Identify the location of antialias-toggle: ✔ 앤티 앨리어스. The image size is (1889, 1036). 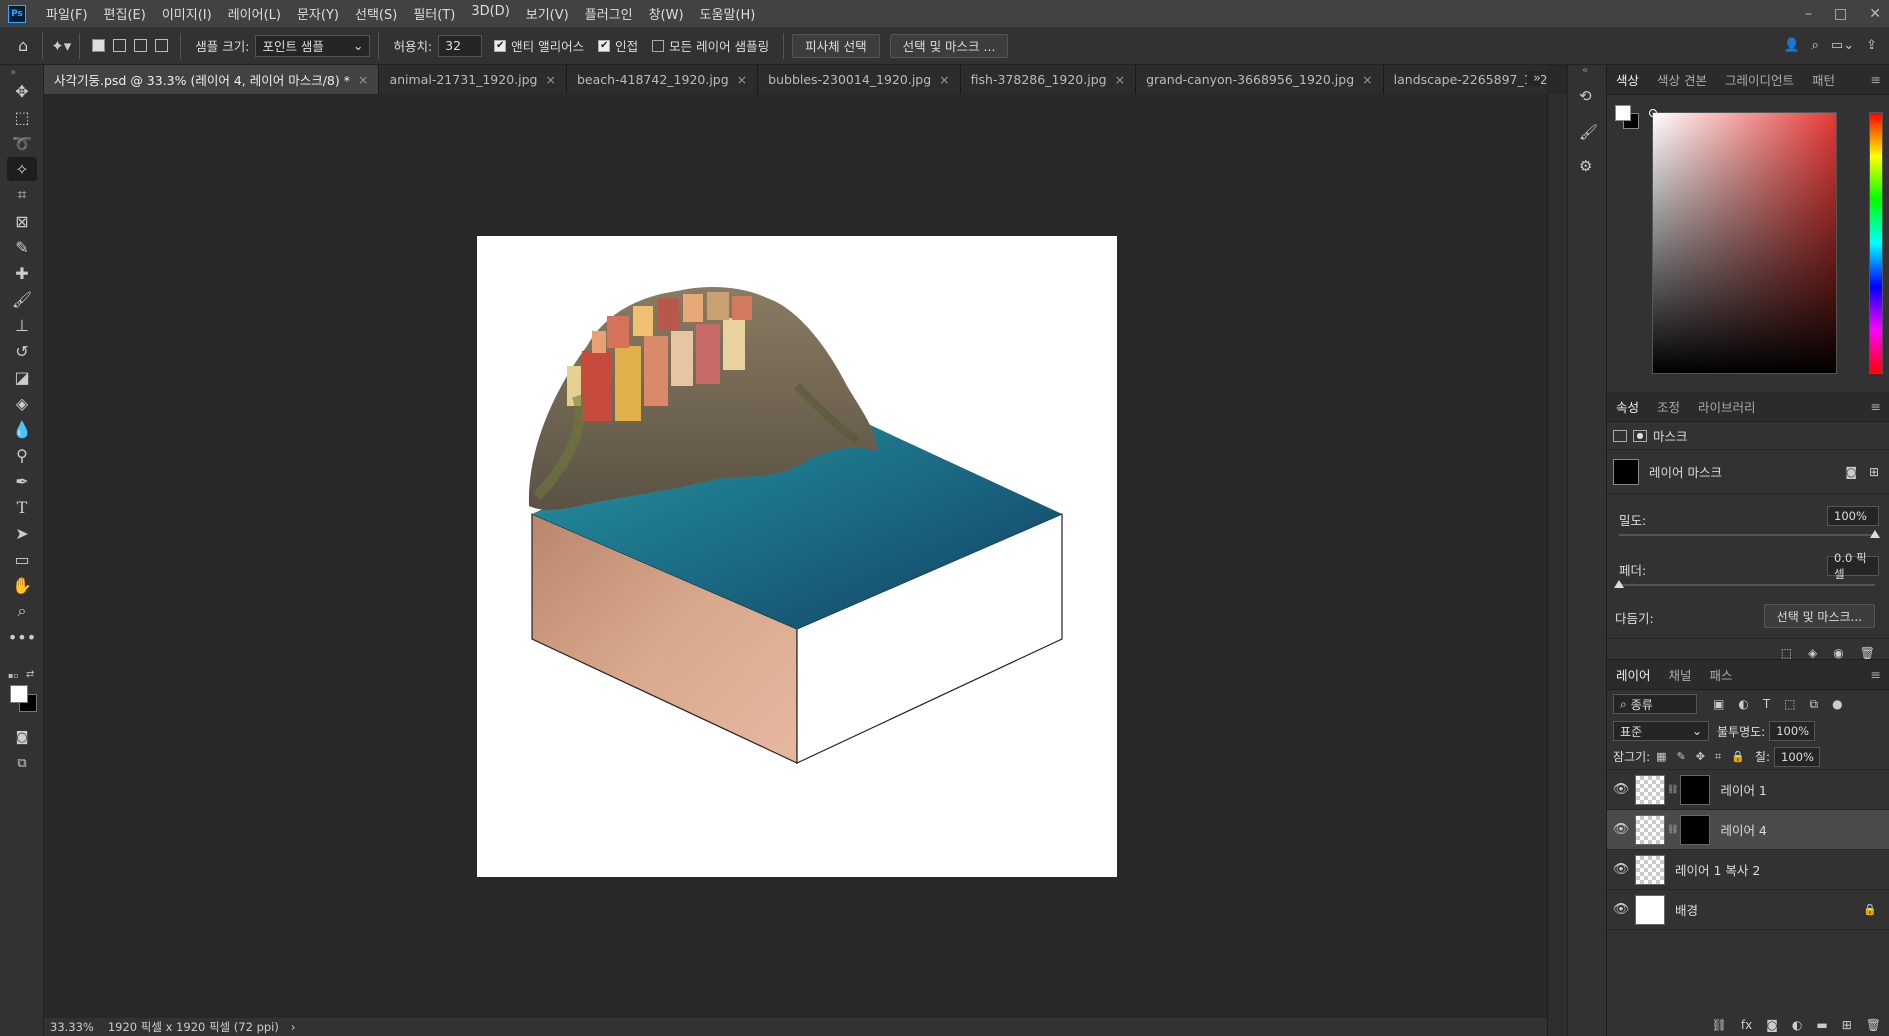
(539, 45).